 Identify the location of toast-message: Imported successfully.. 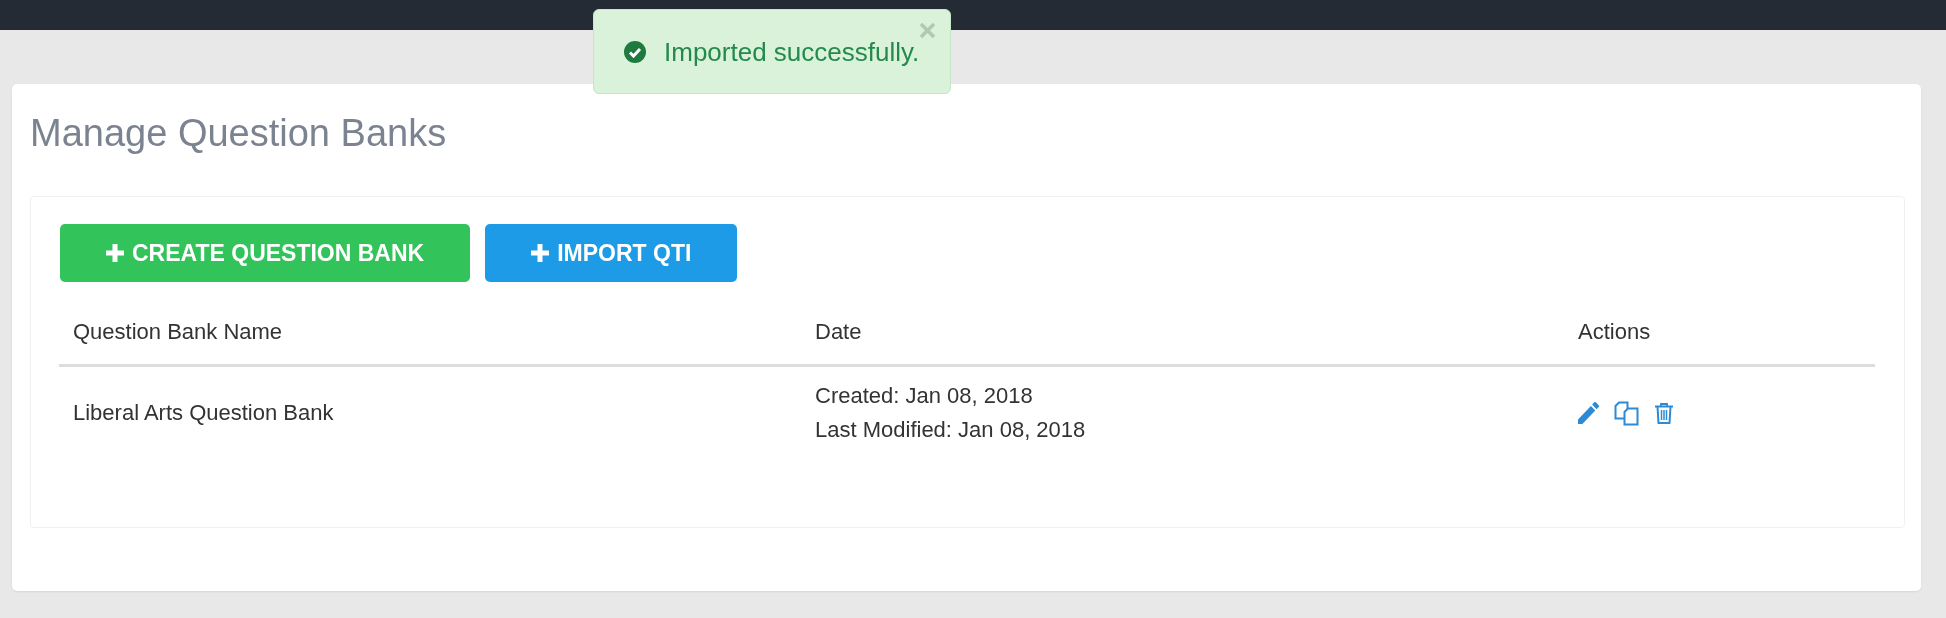
(792, 51).